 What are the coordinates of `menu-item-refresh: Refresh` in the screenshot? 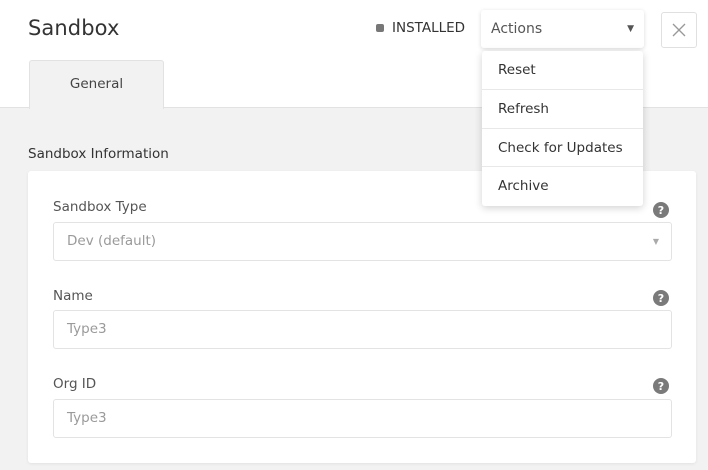 It's located at (562, 109).